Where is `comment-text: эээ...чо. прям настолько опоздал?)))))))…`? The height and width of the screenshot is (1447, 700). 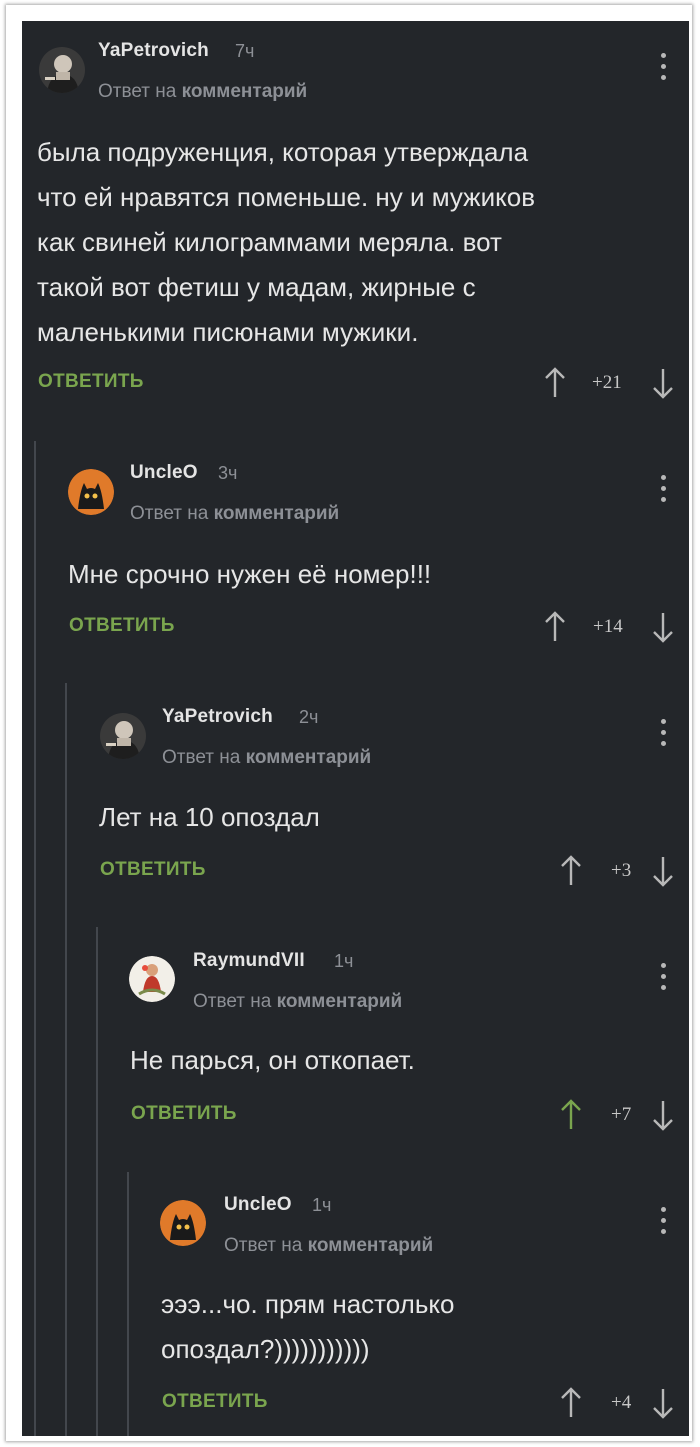
comment-text: эээ...чо. прям настолько опоздал?)))))))… is located at coordinates (308, 1326).